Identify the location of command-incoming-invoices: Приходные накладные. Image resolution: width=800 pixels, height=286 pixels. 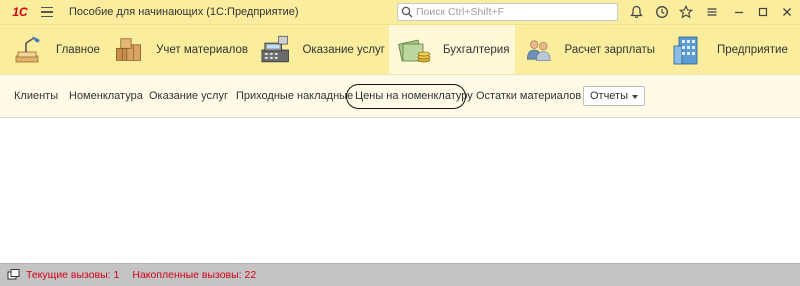
(294, 96).